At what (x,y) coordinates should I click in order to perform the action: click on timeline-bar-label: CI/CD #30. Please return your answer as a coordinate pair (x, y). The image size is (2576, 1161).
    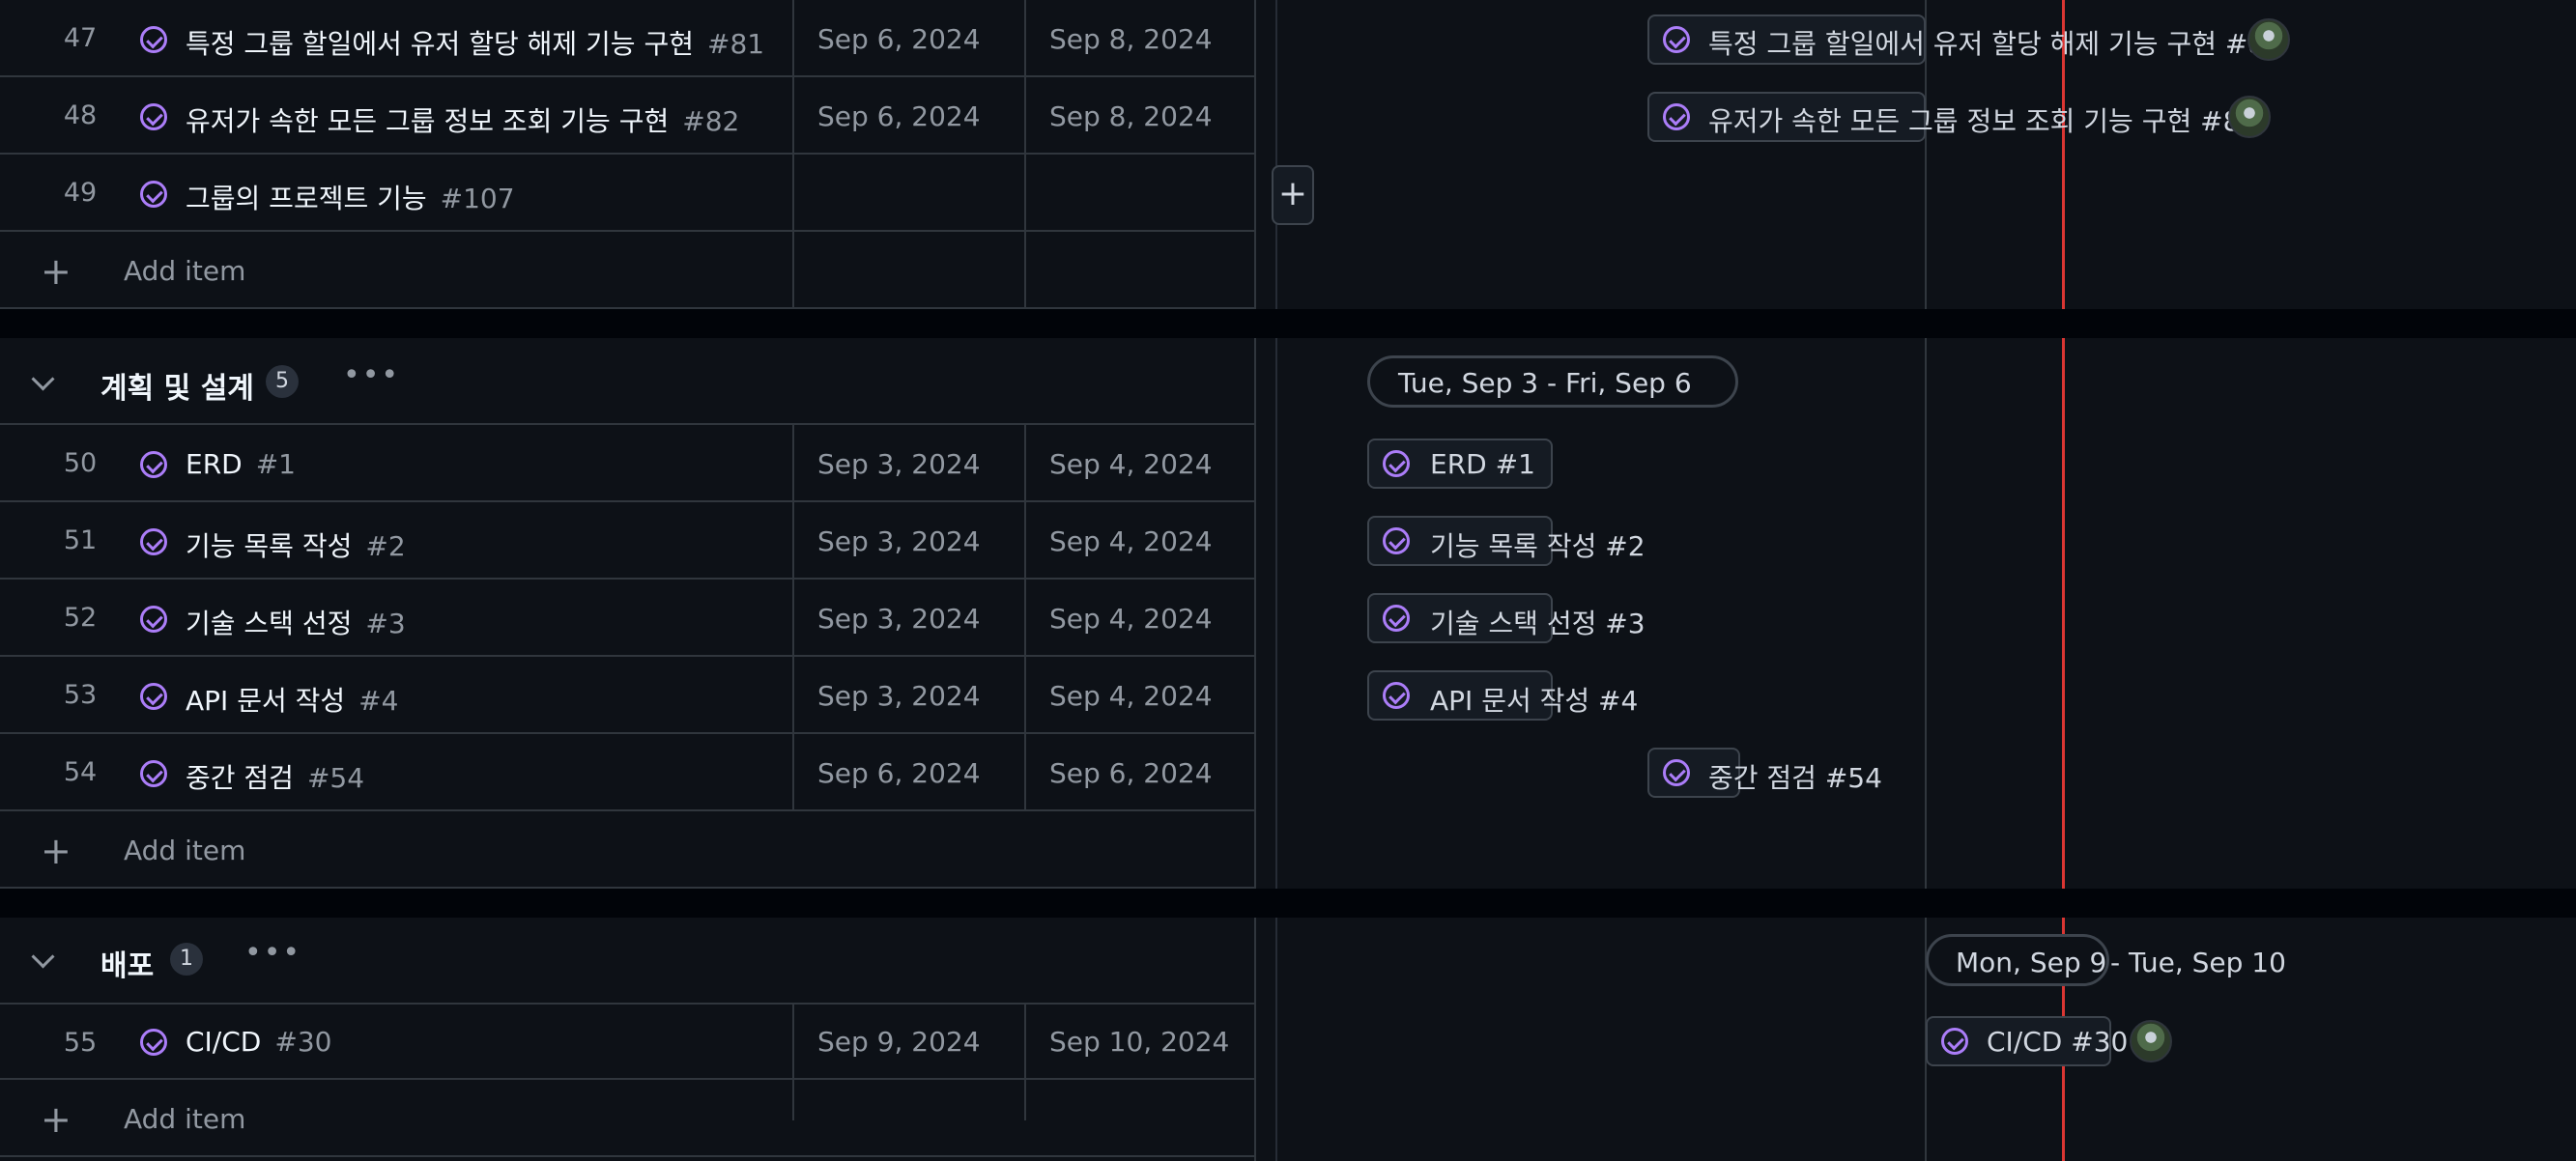
    Looking at the image, I should click on (2058, 1042).